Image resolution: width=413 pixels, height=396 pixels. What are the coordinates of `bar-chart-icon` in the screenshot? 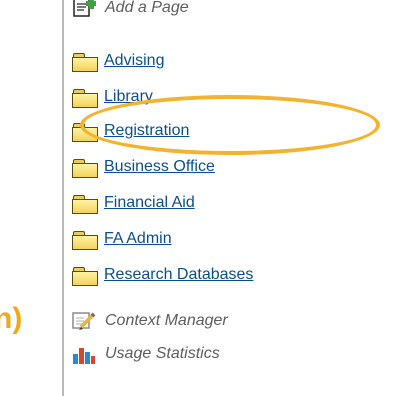 It's located at (84, 354).